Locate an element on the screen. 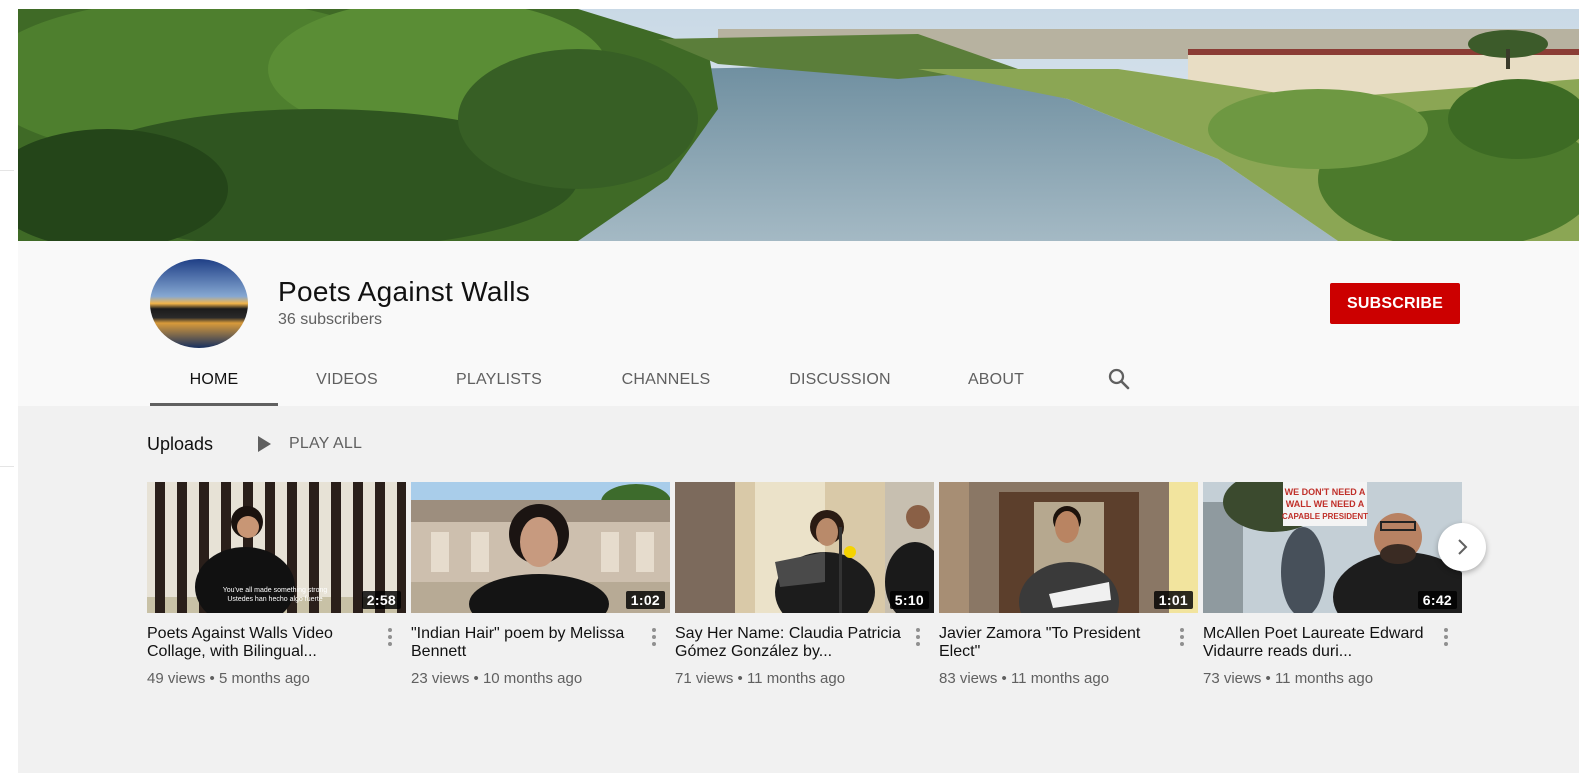  play-all-label: PLAY ALL is located at coordinates (326, 443).